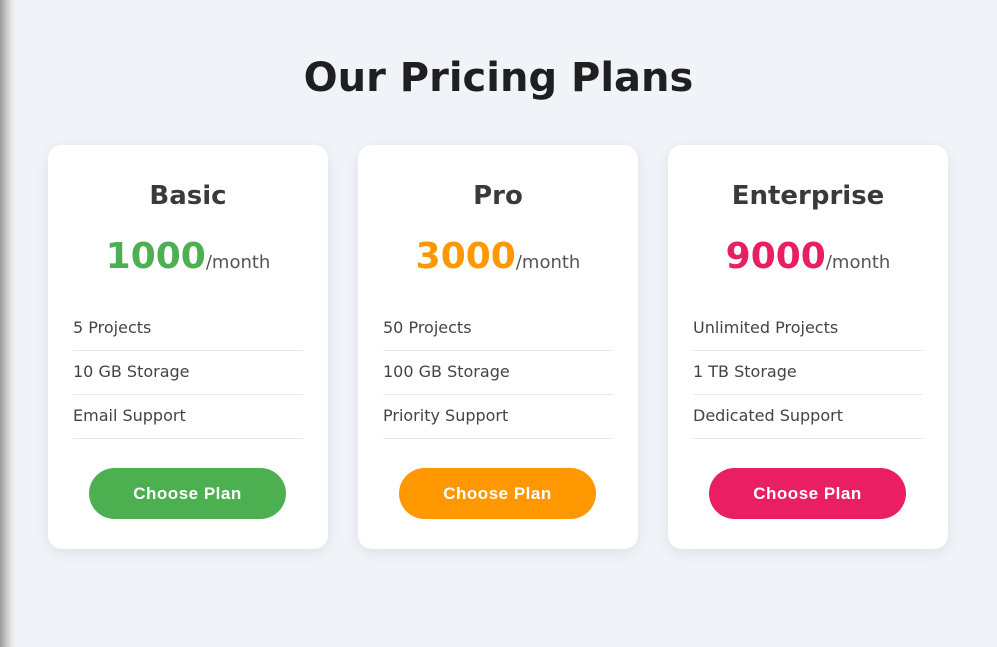  What do you see at coordinates (188, 417) in the screenshot?
I see `feature-item: Email Support` at bounding box center [188, 417].